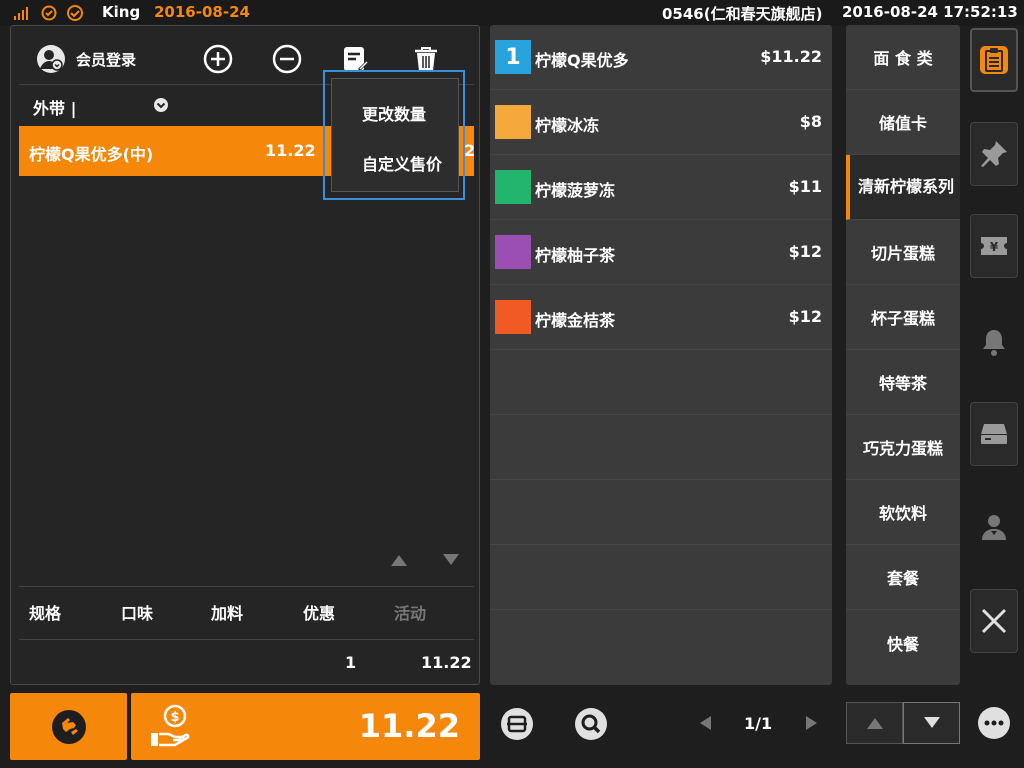  I want to click on orders-button, so click(994, 60).